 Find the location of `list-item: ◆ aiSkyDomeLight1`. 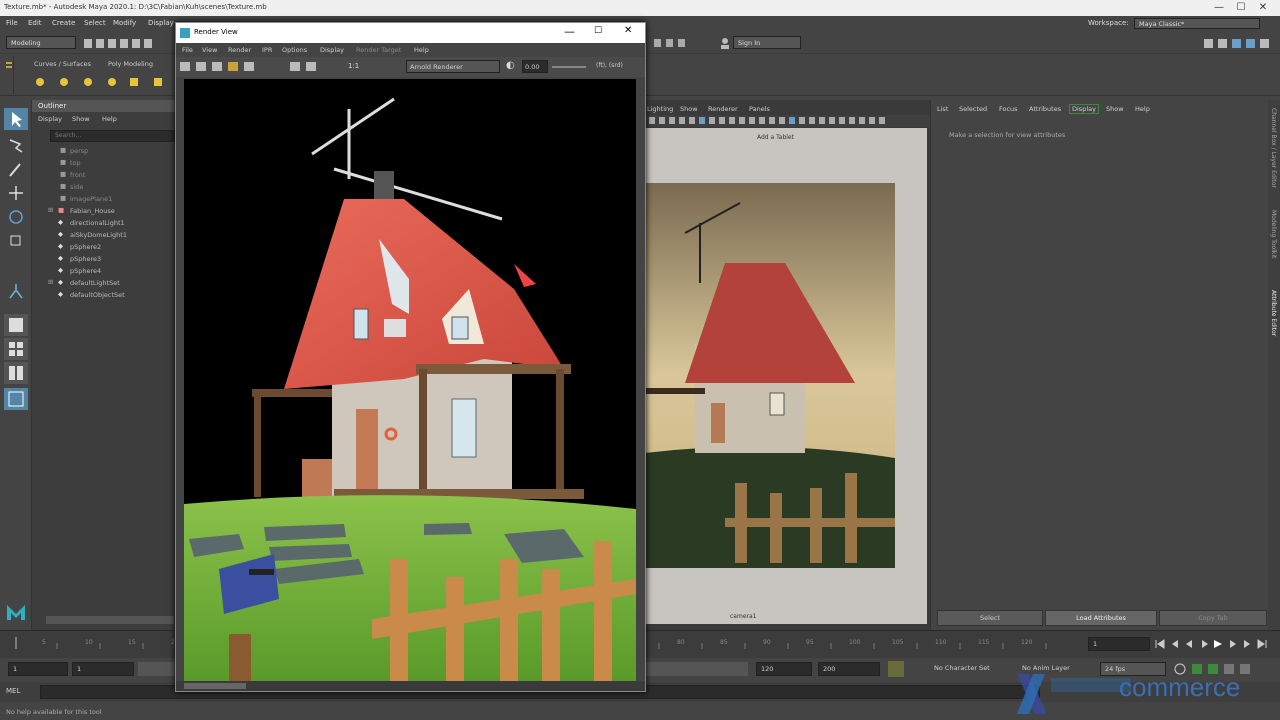

list-item: ◆ aiSkyDomeLight1 is located at coordinates (102, 236).